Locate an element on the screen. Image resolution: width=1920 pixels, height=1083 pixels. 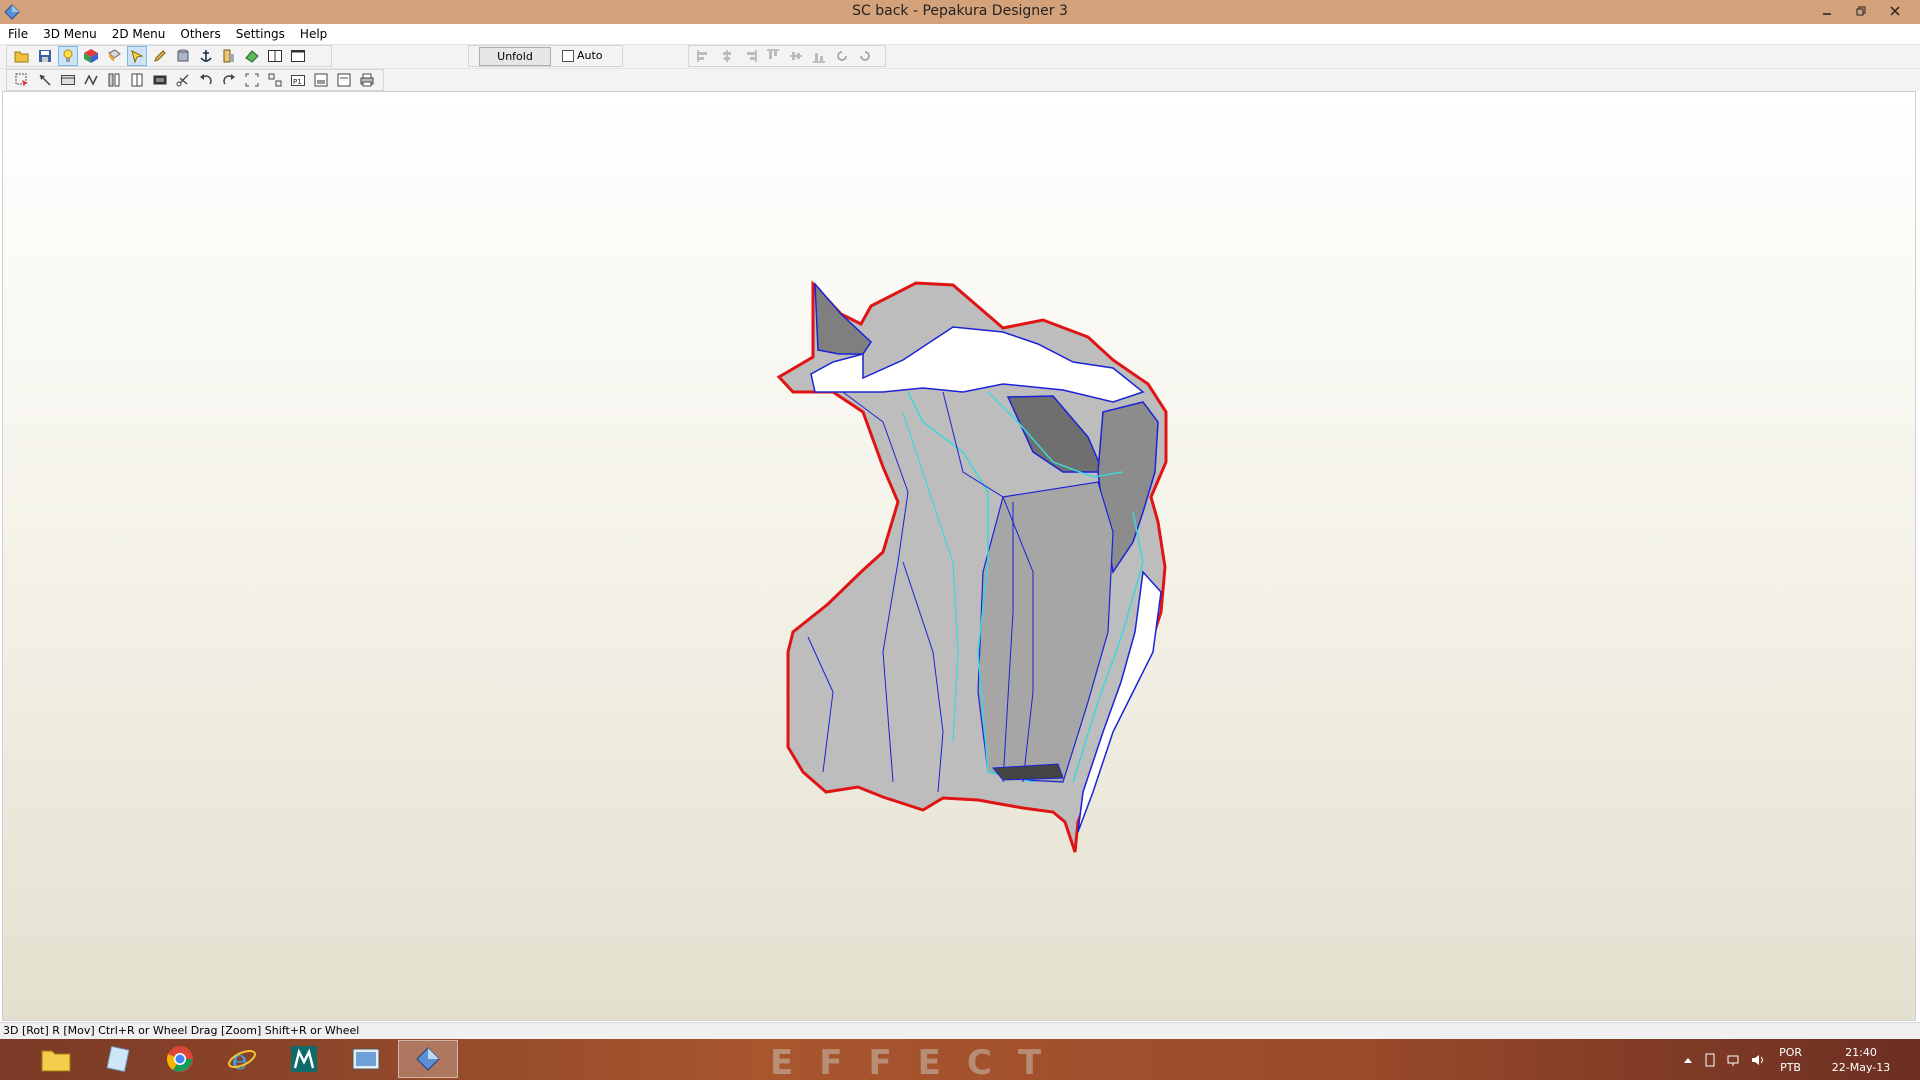
undo-button is located at coordinates (206, 80).